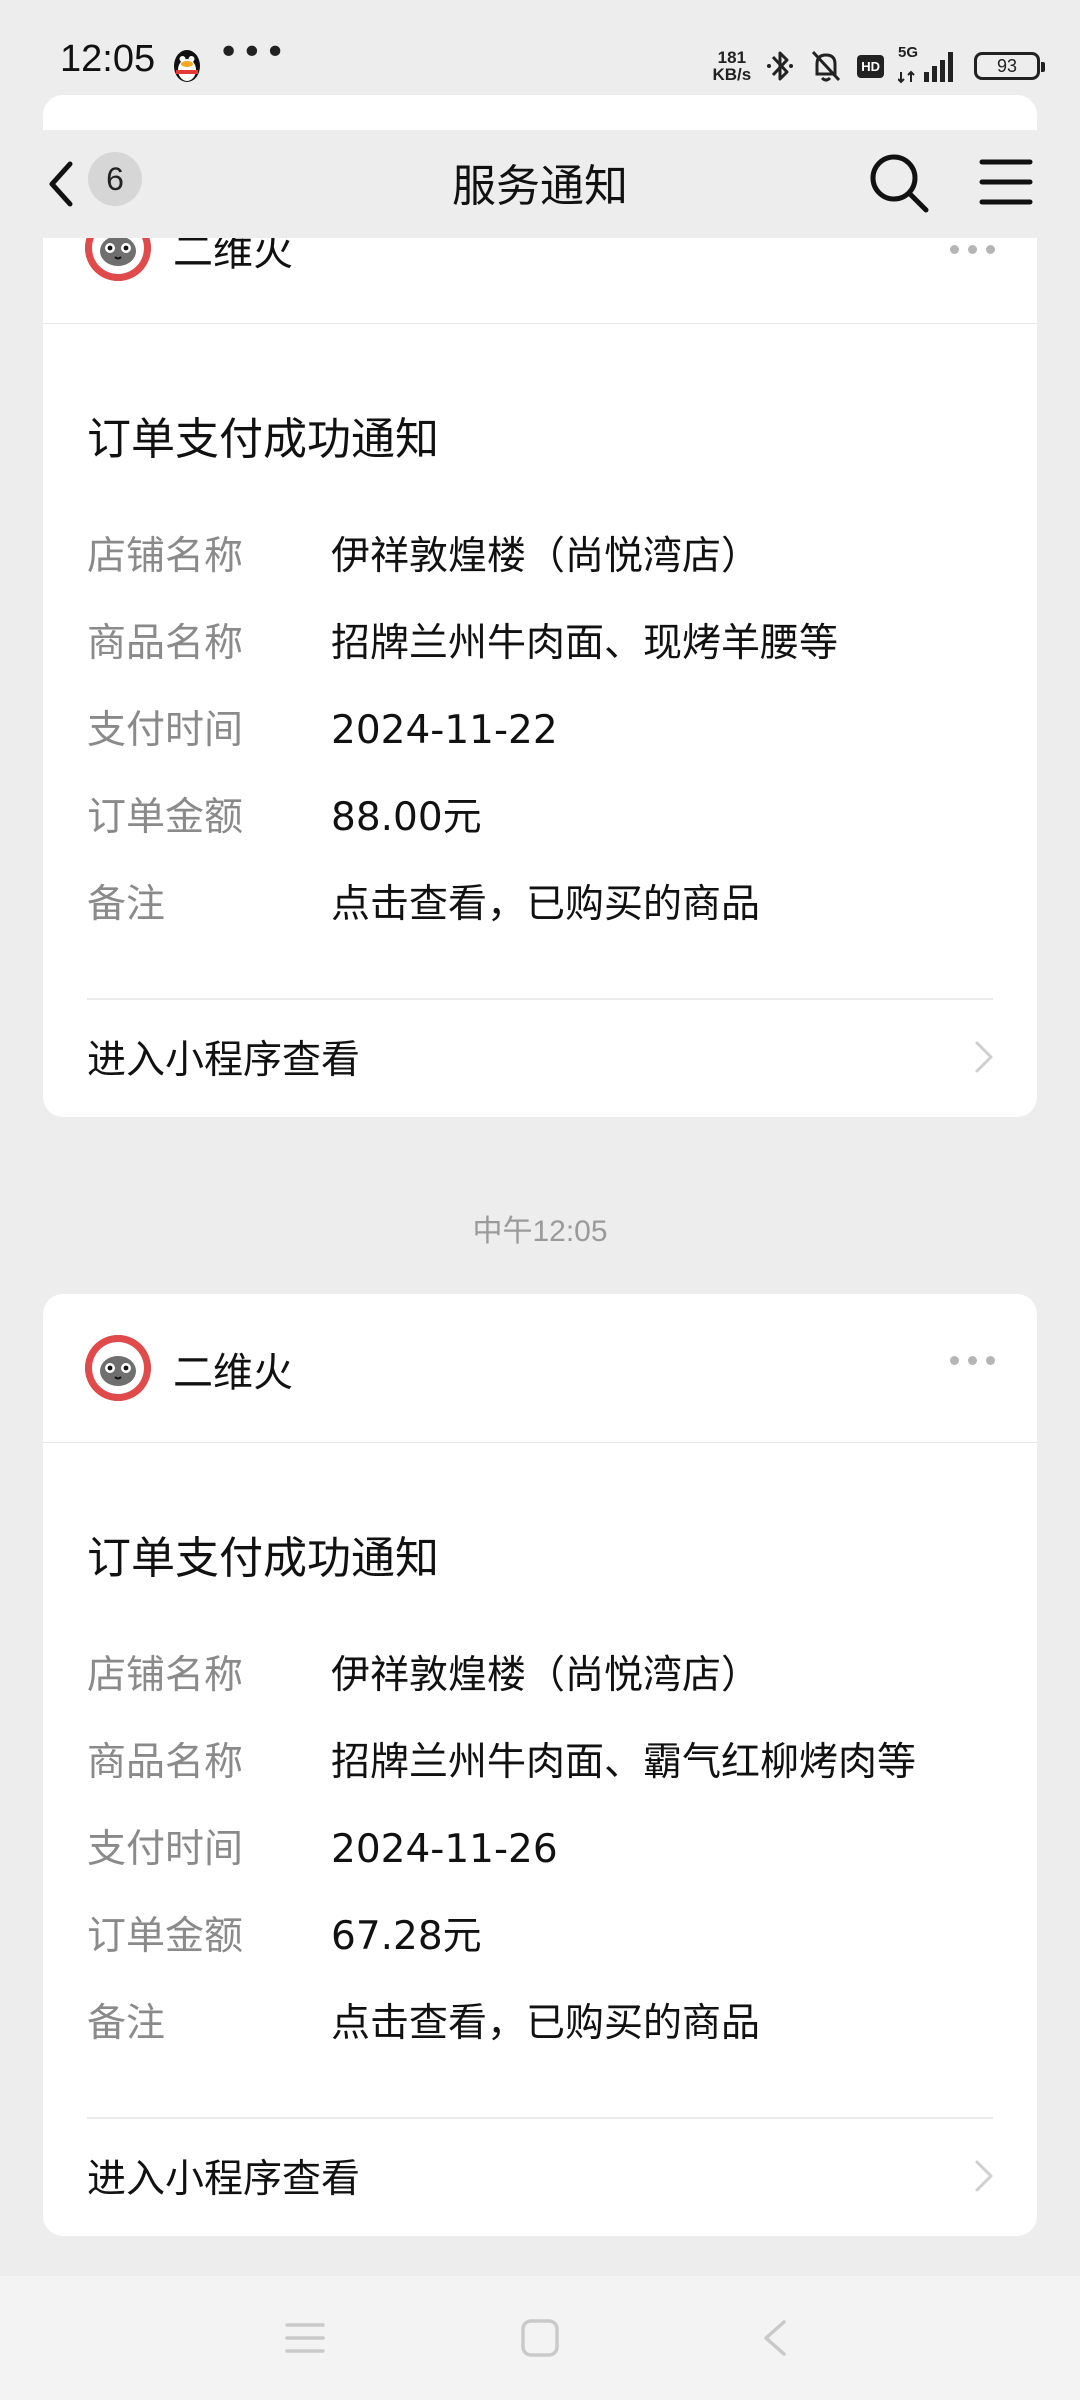  What do you see at coordinates (732, 57) in the screenshot?
I see `net-speed-value: 181` at bounding box center [732, 57].